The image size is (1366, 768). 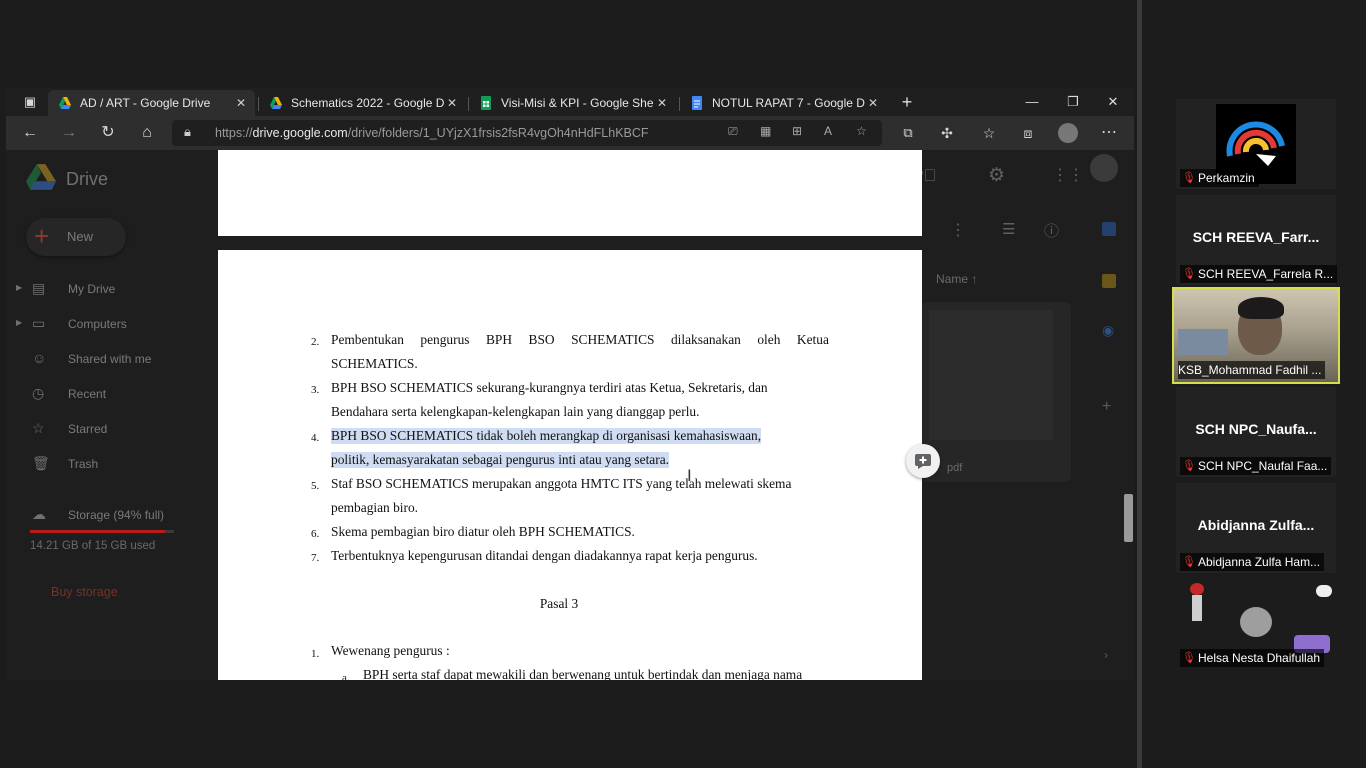 What do you see at coordinates (151, 103) in the screenshot?
I see `tab-ad-art: AD / ART - Google Drive ✕` at bounding box center [151, 103].